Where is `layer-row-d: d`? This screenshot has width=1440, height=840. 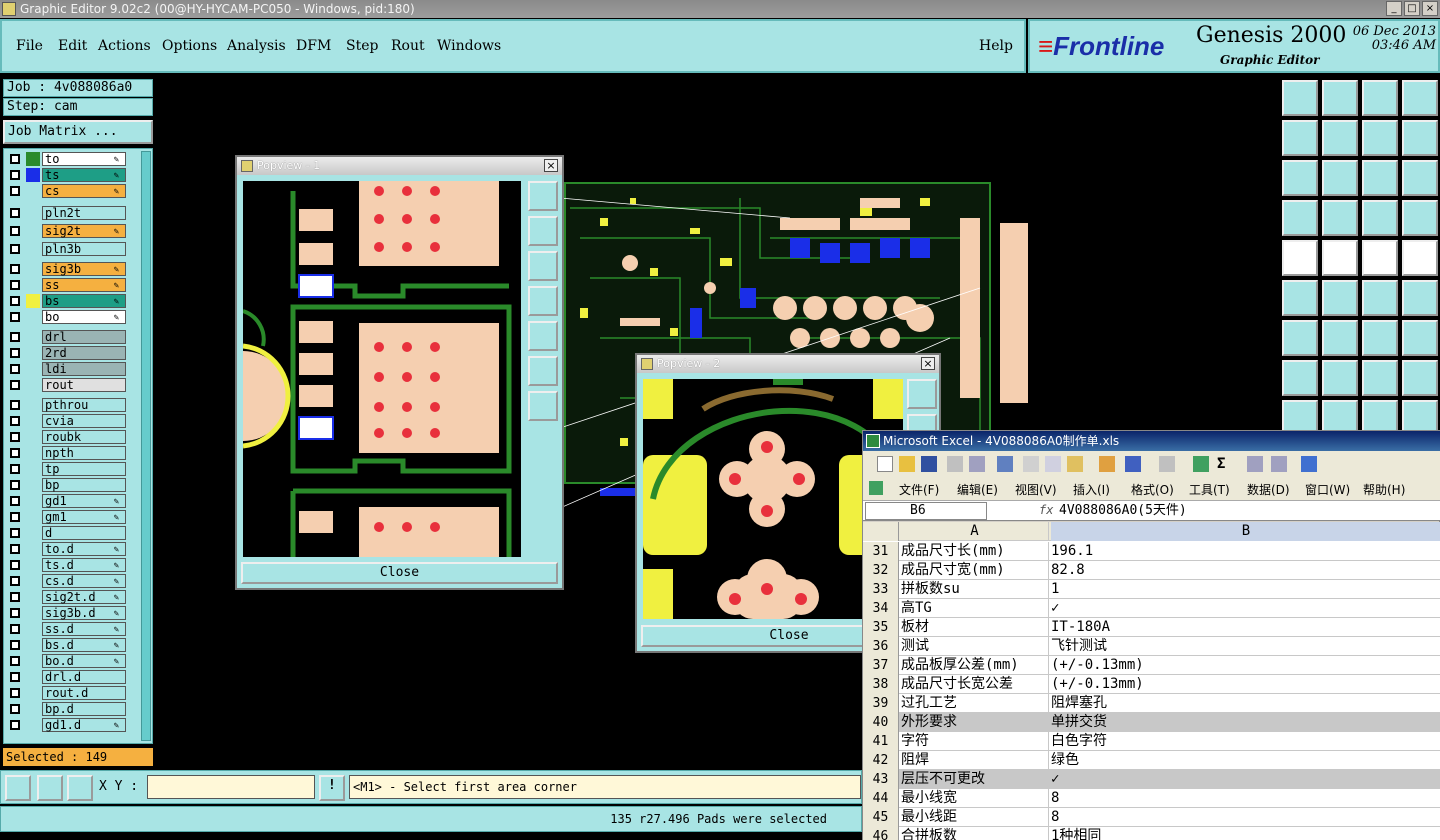 layer-row-d: d is located at coordinates (69, 533).